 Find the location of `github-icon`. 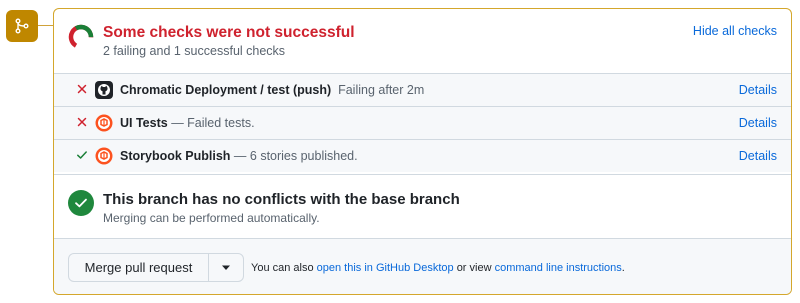

github-icon is located at coordinates (104, 90).